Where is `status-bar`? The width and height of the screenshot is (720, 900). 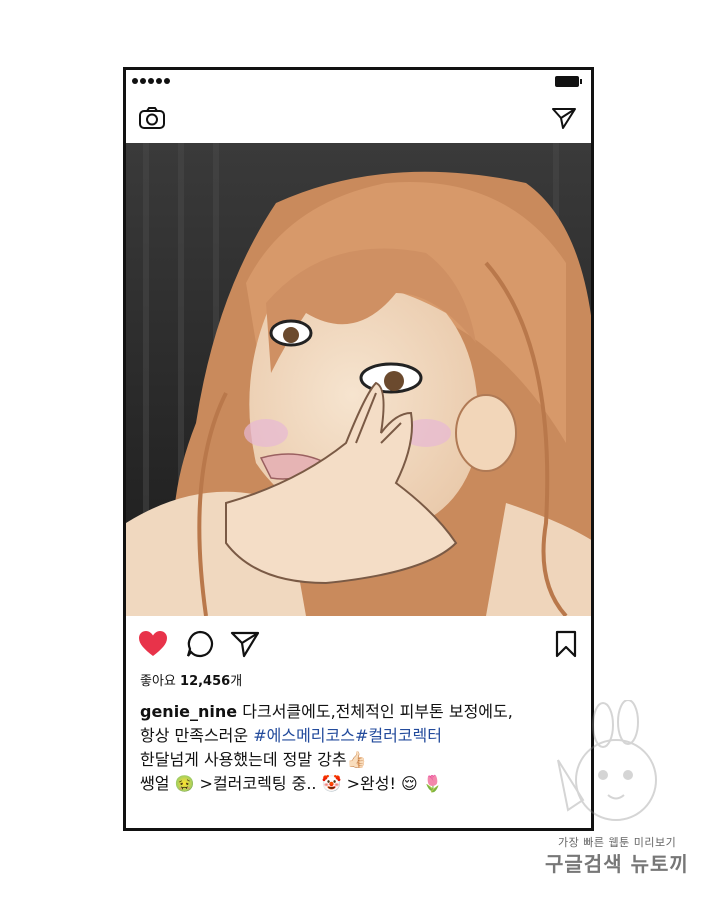
status-bar is located at coordinates (358, 81).